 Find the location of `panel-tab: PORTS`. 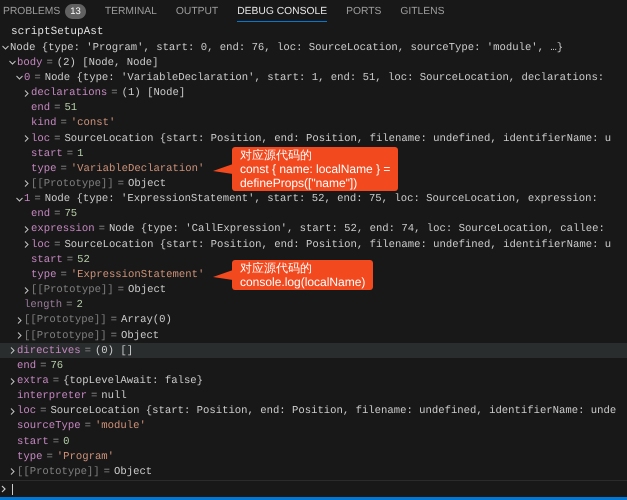

panel-tab: PORTS is located at coordinates (364, 11).